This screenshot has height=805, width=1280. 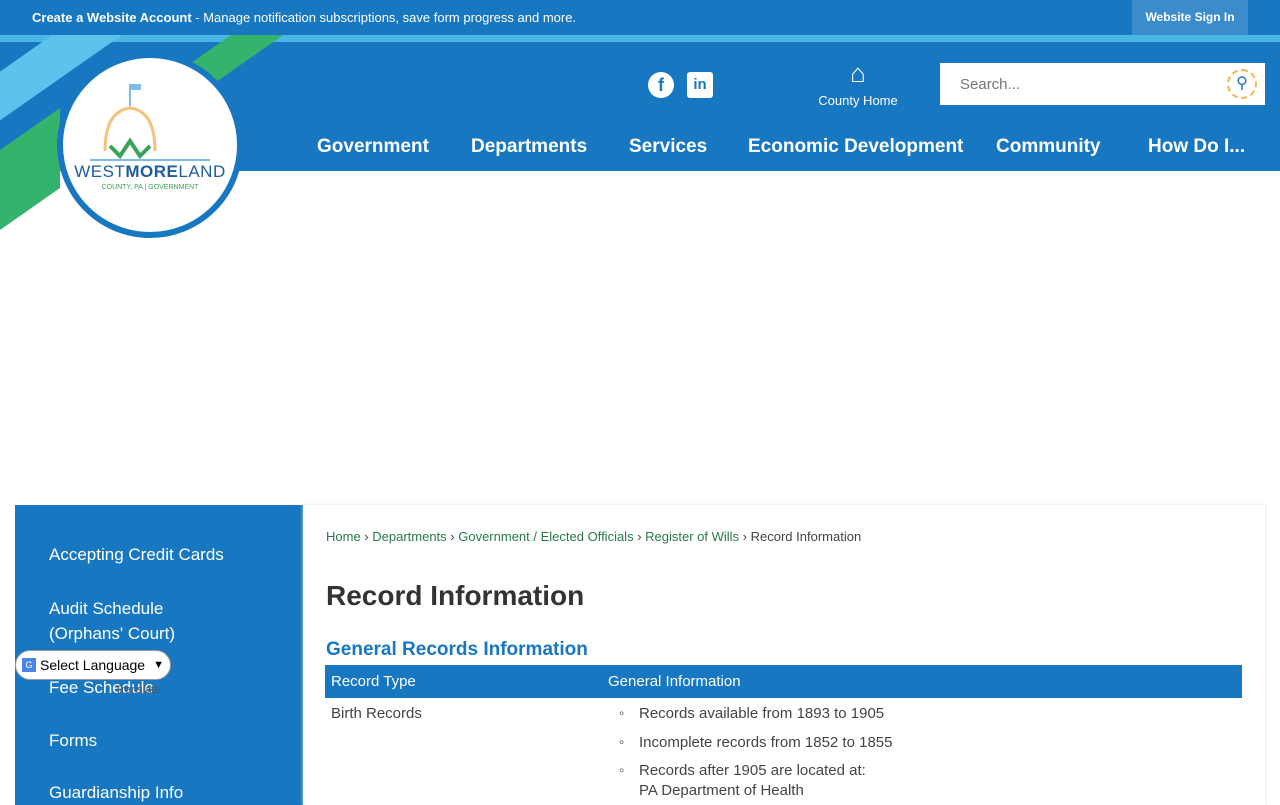 I want to click on county-home-label: County Home, so click(x=858, y=100).